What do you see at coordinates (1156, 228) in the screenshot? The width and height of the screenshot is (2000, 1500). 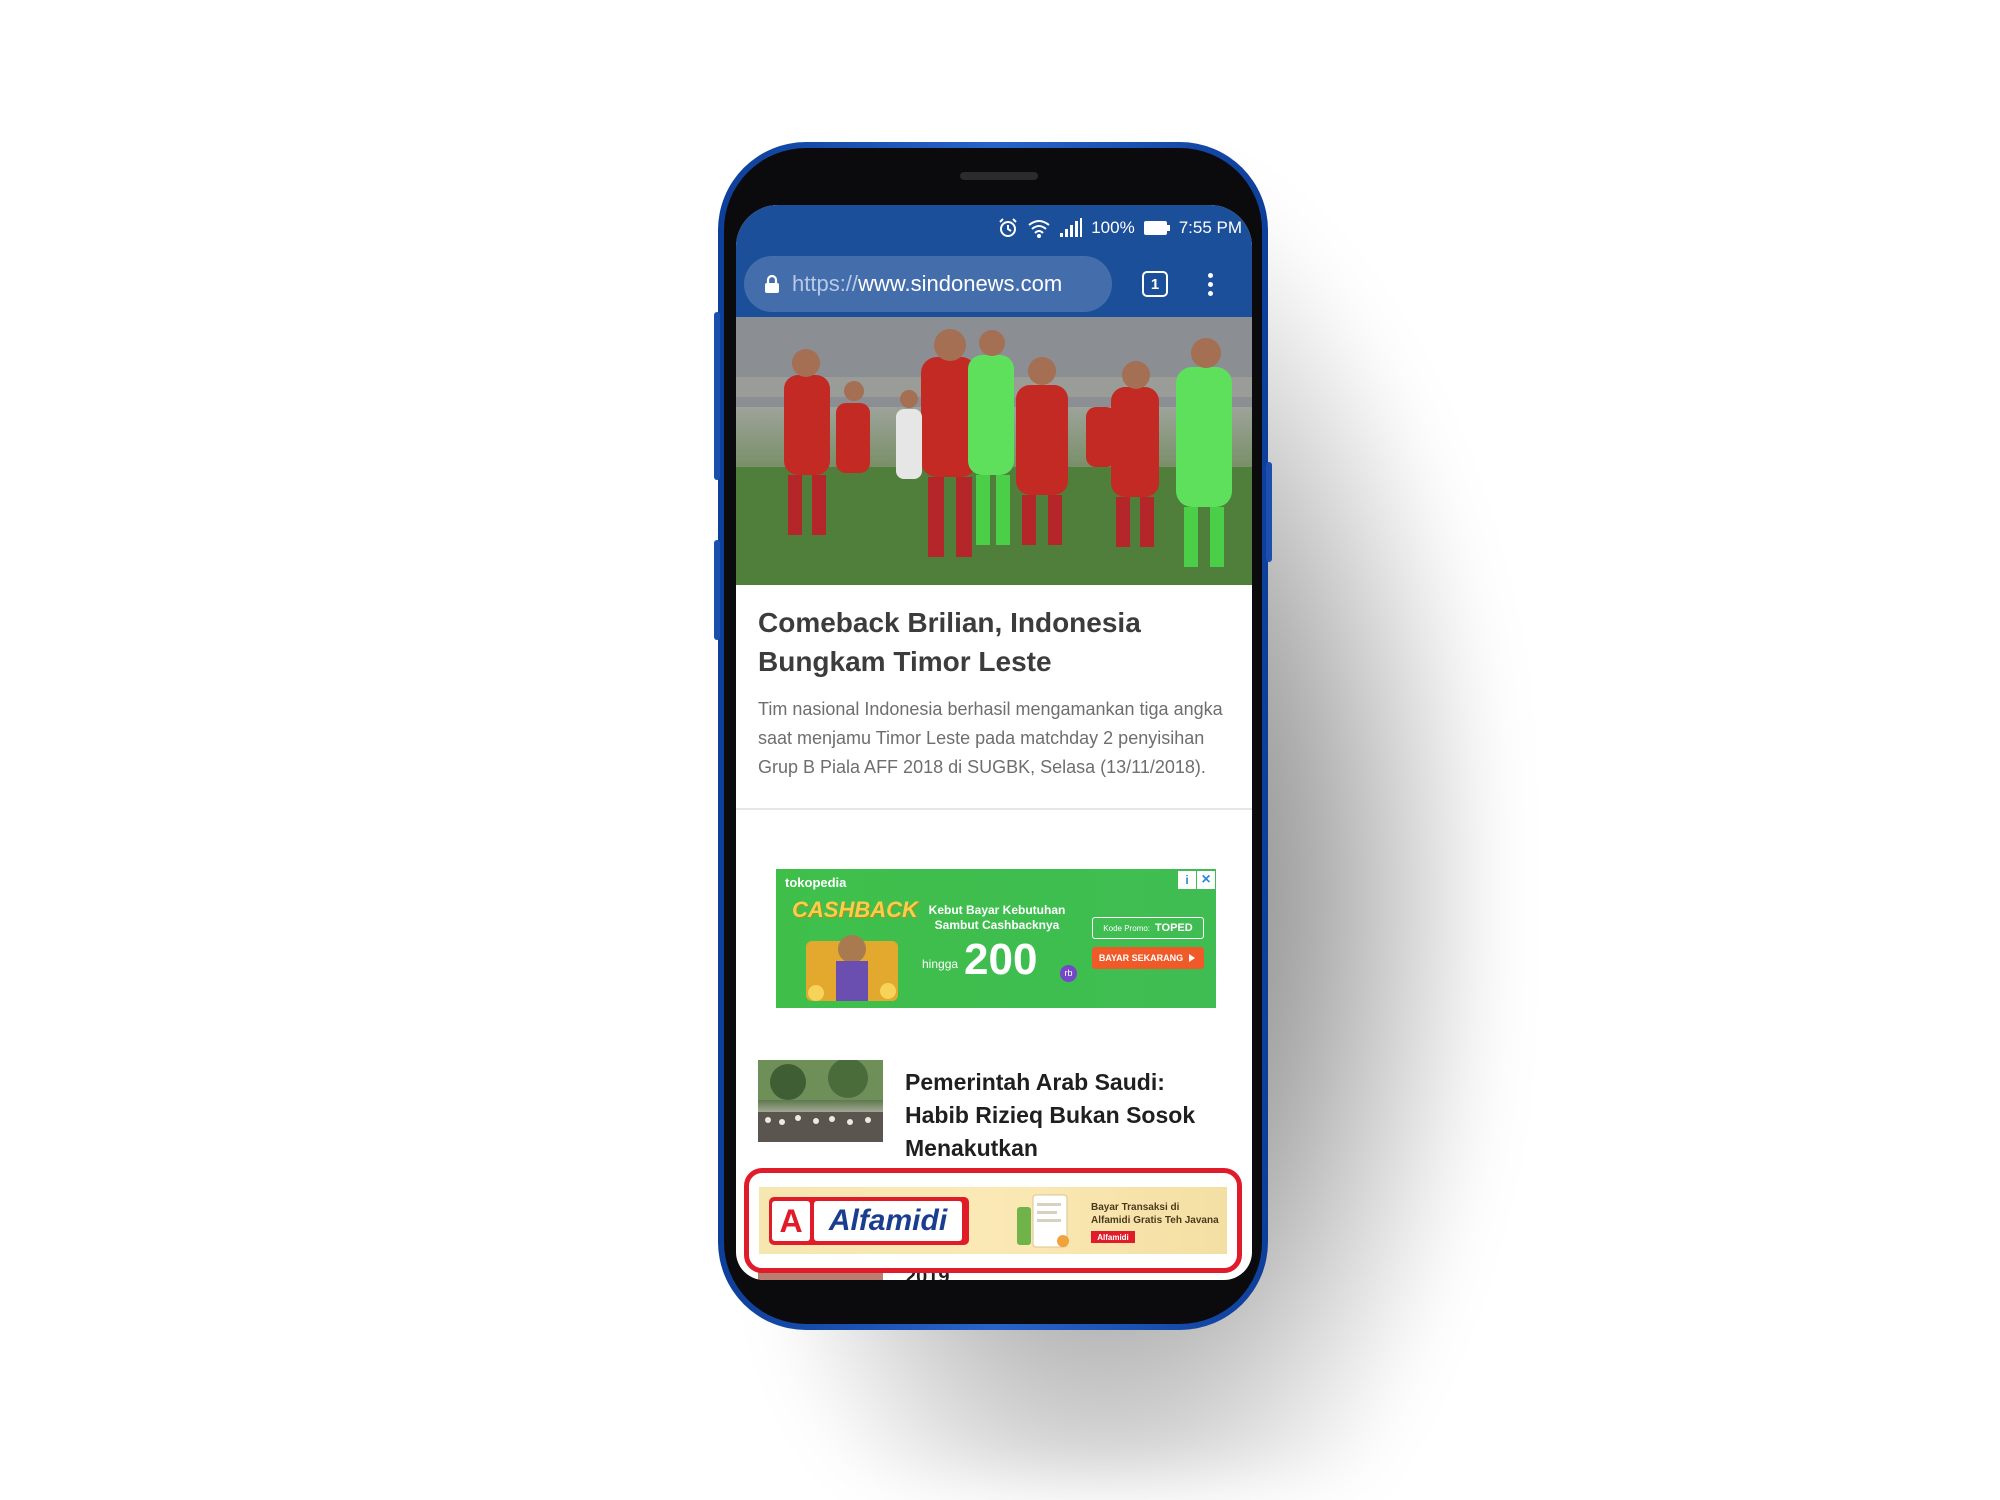 I see `battery-icon` at bounding box center [1156, 228].